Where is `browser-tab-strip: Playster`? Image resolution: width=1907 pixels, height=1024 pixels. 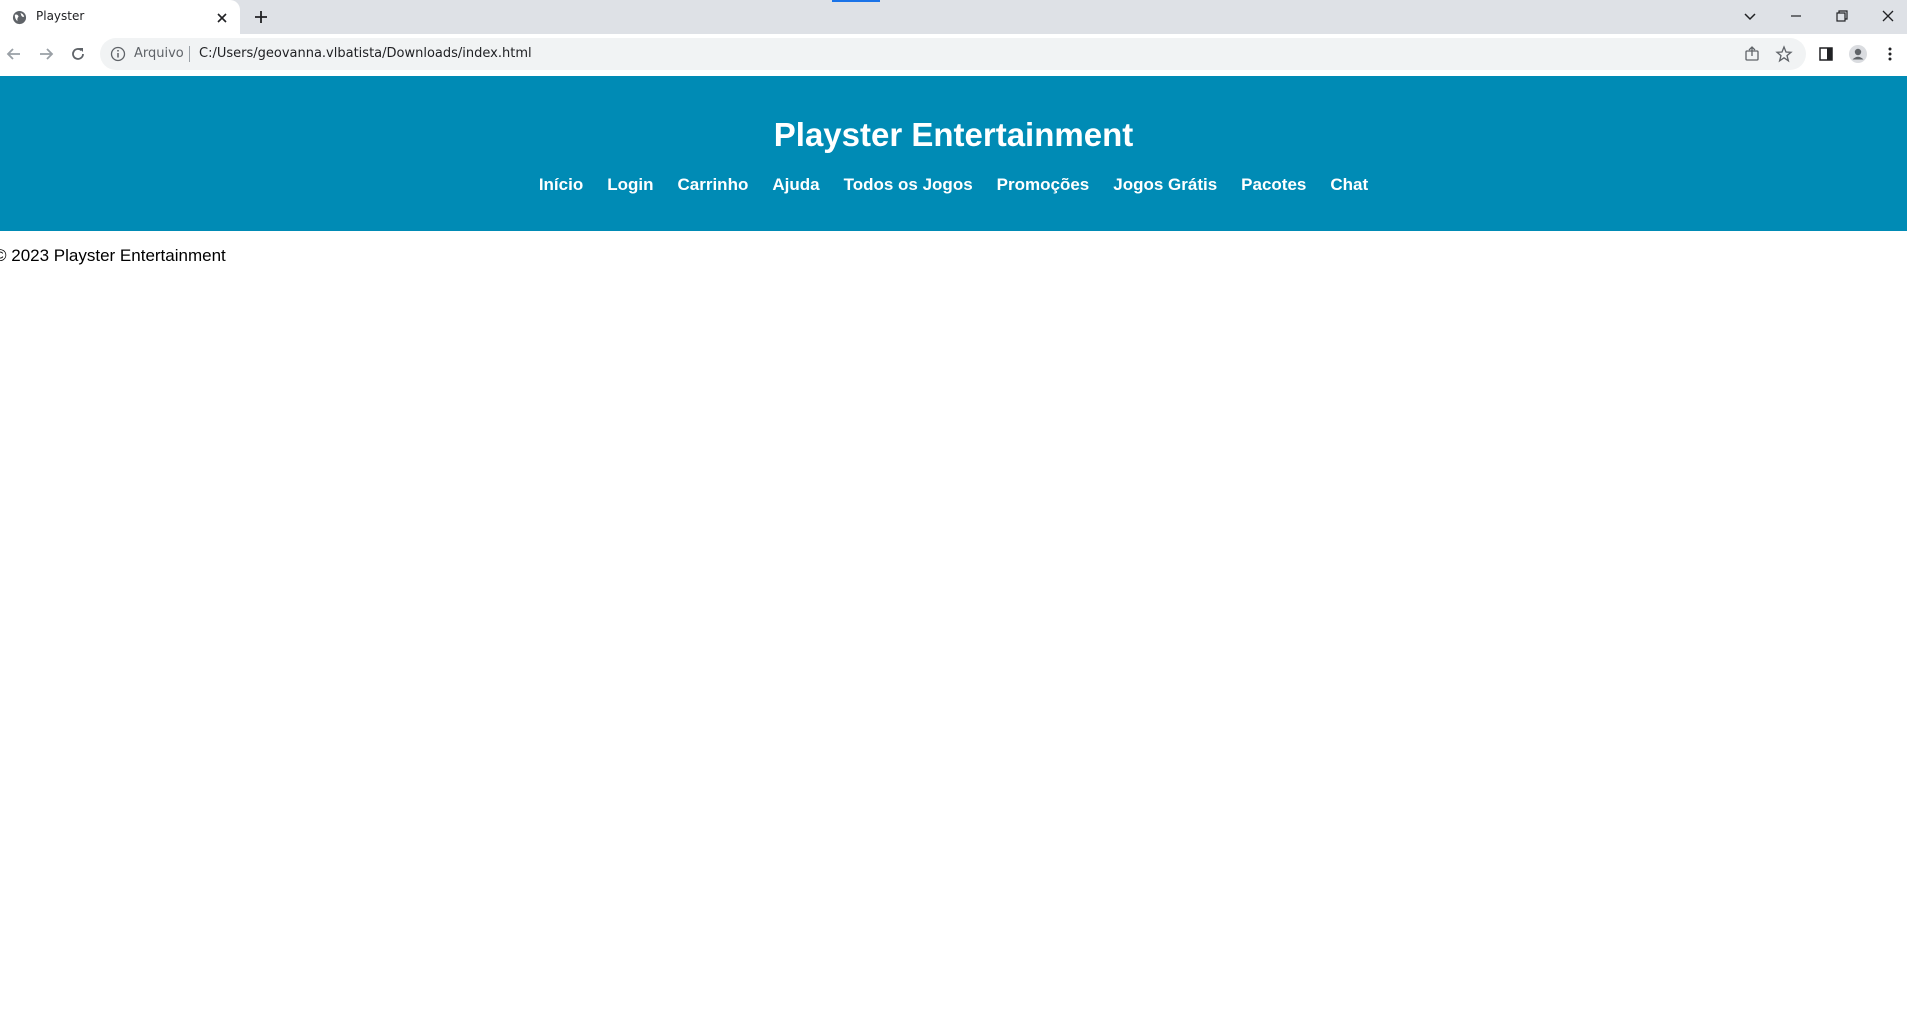
browser-tab-strip: Playster is located at coordinates (953, 17).